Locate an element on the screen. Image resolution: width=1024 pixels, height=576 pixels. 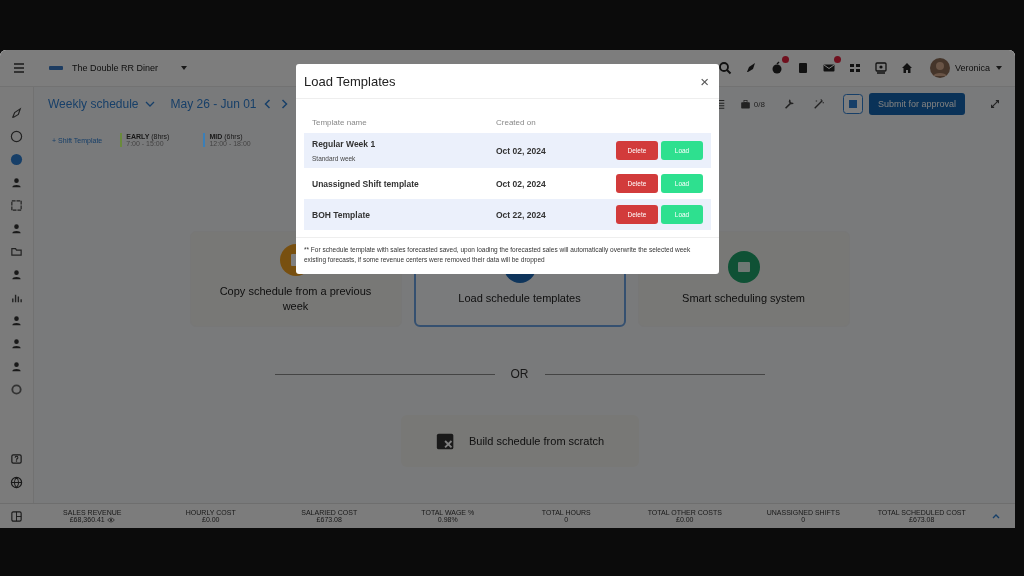
template-name: Regular Week 1 is located at coordinates (344, 144).